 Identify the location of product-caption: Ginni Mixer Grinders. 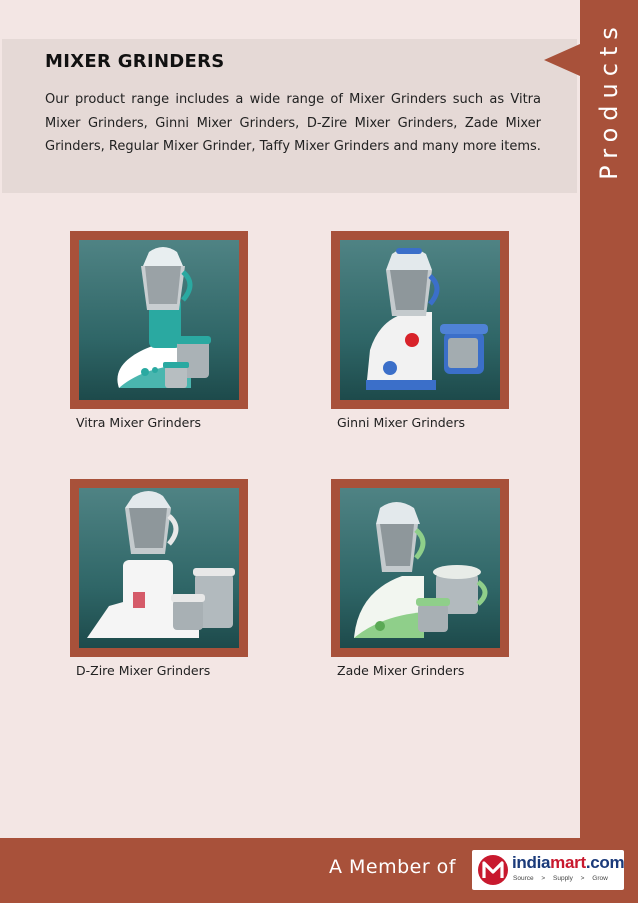
(424, 422).